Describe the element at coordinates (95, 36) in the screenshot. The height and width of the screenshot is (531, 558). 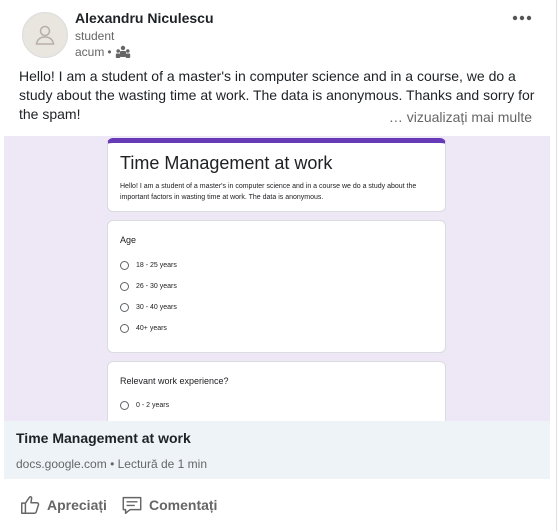
I see `author-headline: student` at that location.